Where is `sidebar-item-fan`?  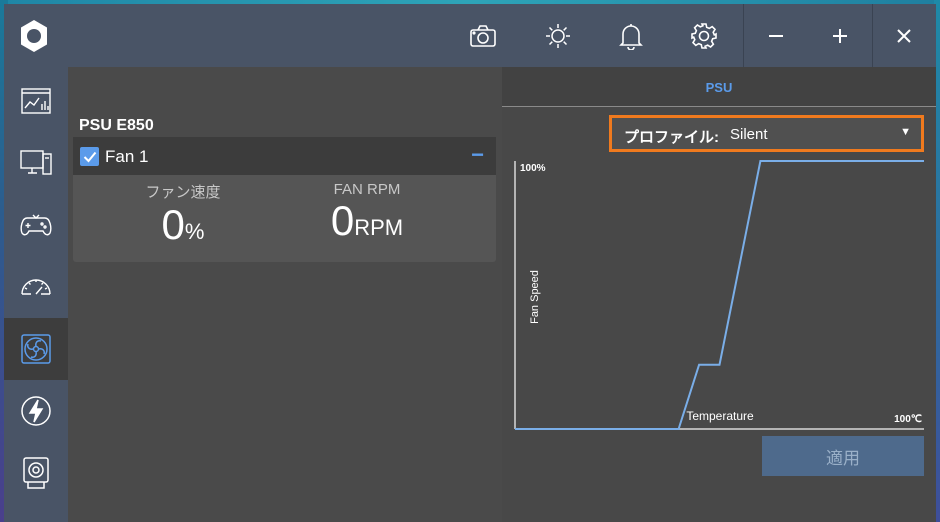
sidebar-item-fan is located at coordinates (36, 349).